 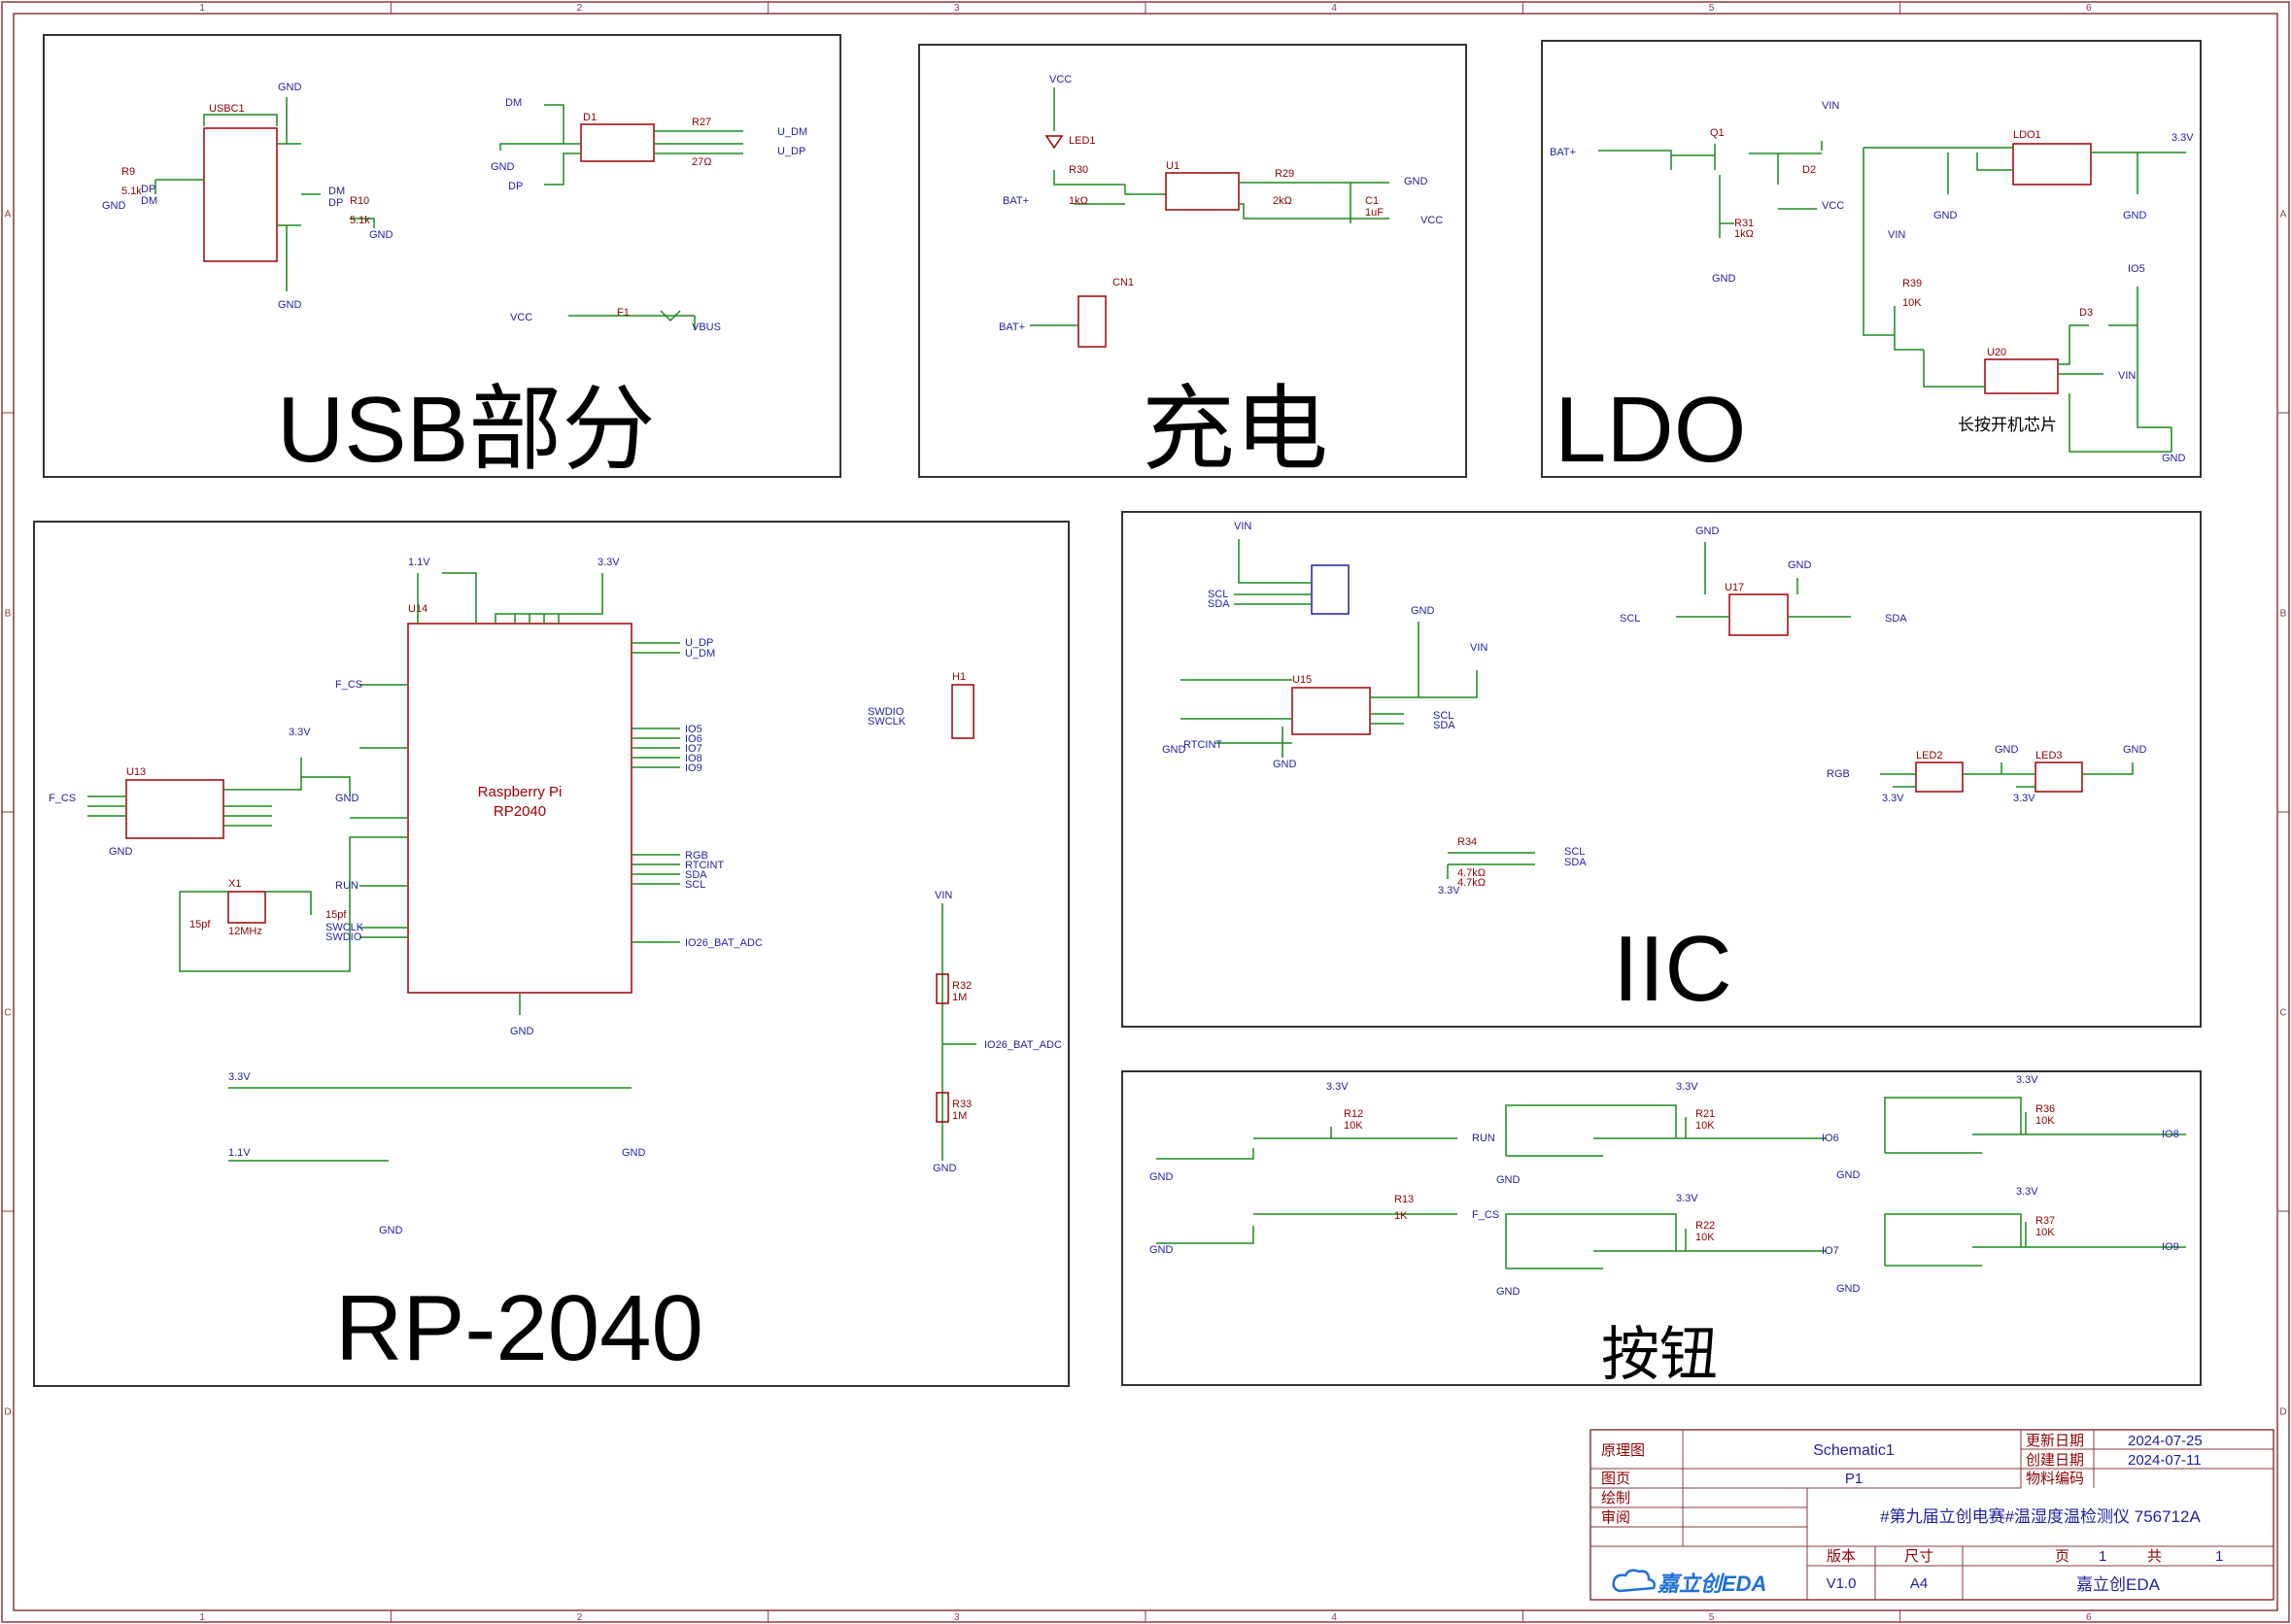 I want to click on udp-label: U_DP, so click(x=791, y=151).